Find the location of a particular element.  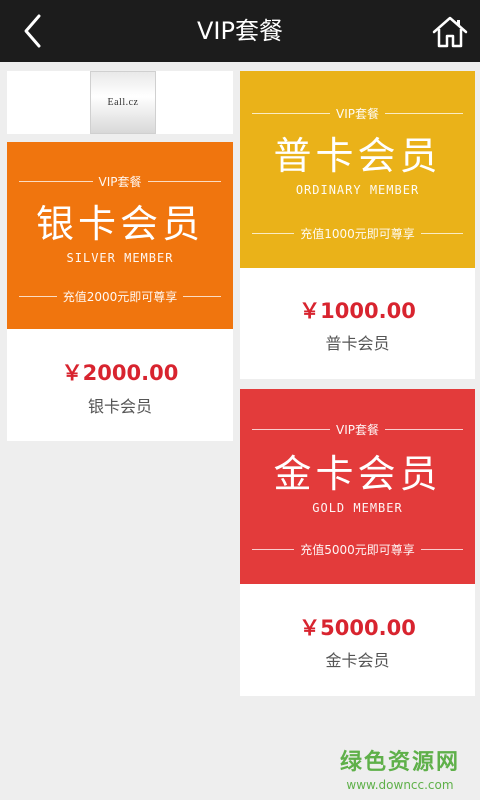

top-bar: VIP套餐 is located at coordinates (240, 31).